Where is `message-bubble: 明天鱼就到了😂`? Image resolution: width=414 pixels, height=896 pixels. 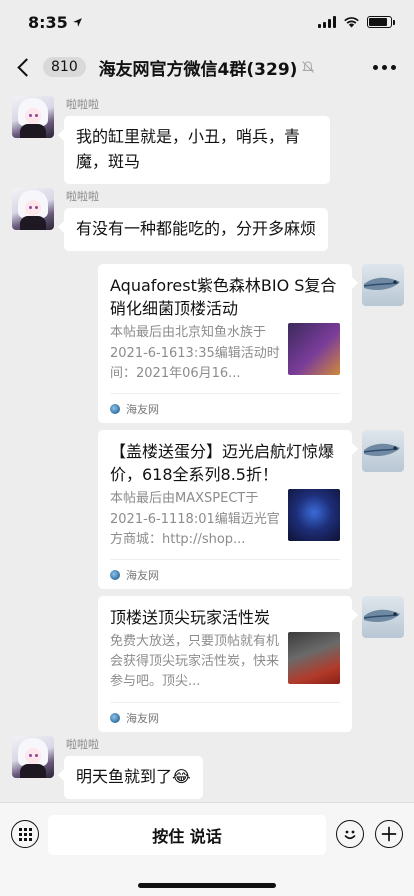
message-bubble: 明天鱼就到了😂 is located at coordinates (130, 777).